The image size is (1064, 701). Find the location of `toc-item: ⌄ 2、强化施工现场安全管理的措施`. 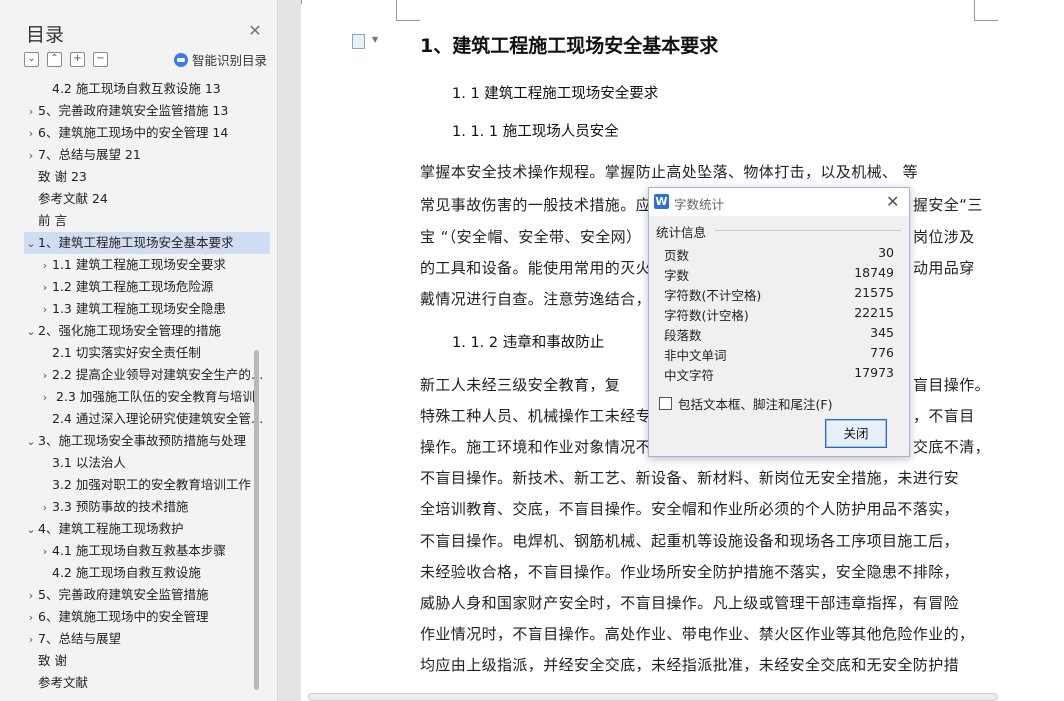

toc-item: ⌄ 2、强化施工现场安全管理的措施 is located at coordinates (147, 331).